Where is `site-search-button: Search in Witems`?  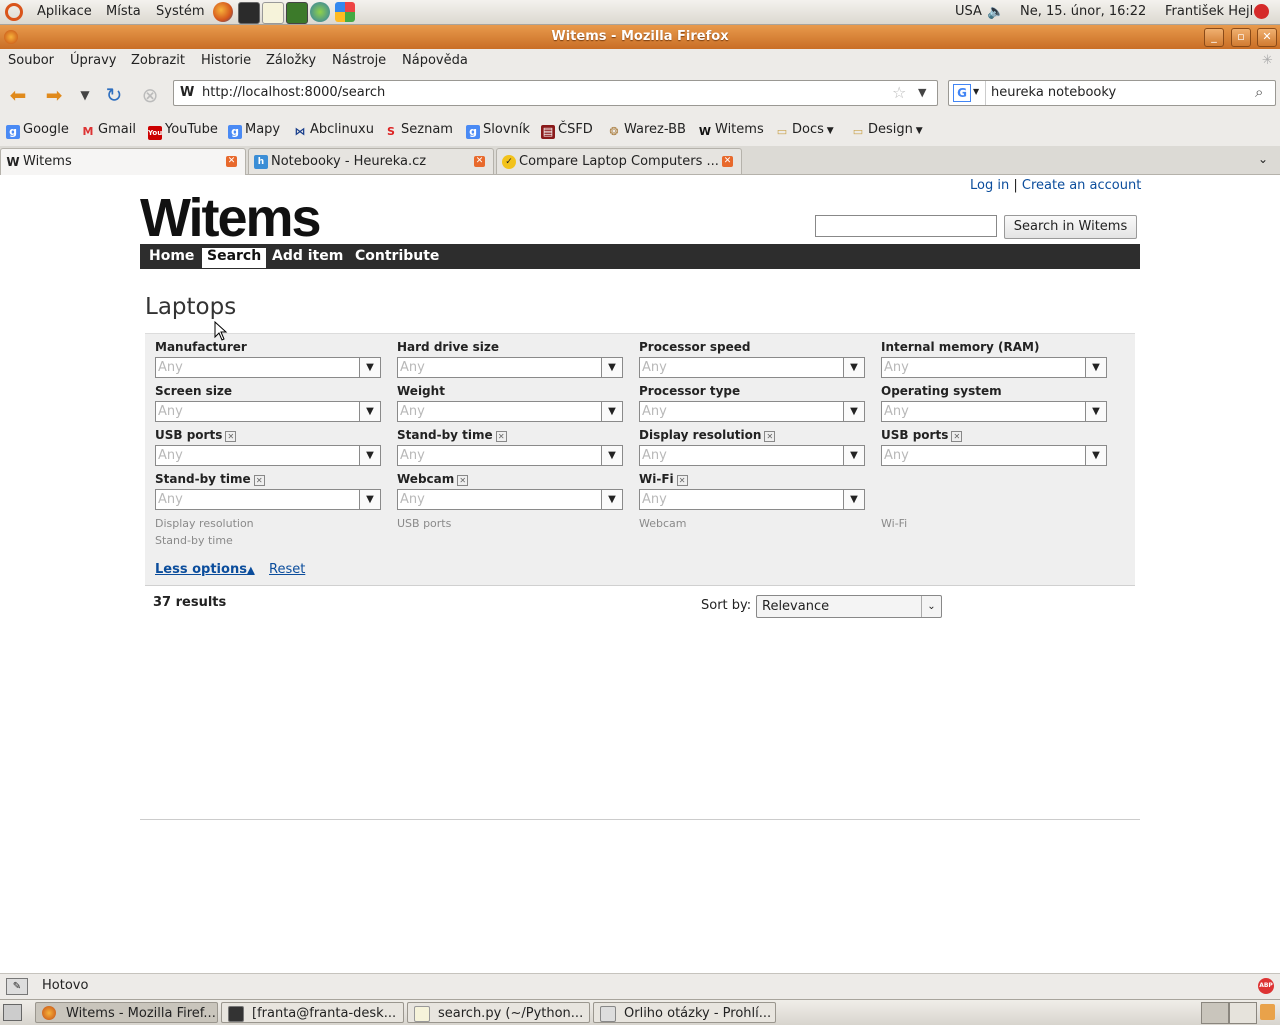 site-search-button: Search in Witems is located at coordinates (1070, 227).